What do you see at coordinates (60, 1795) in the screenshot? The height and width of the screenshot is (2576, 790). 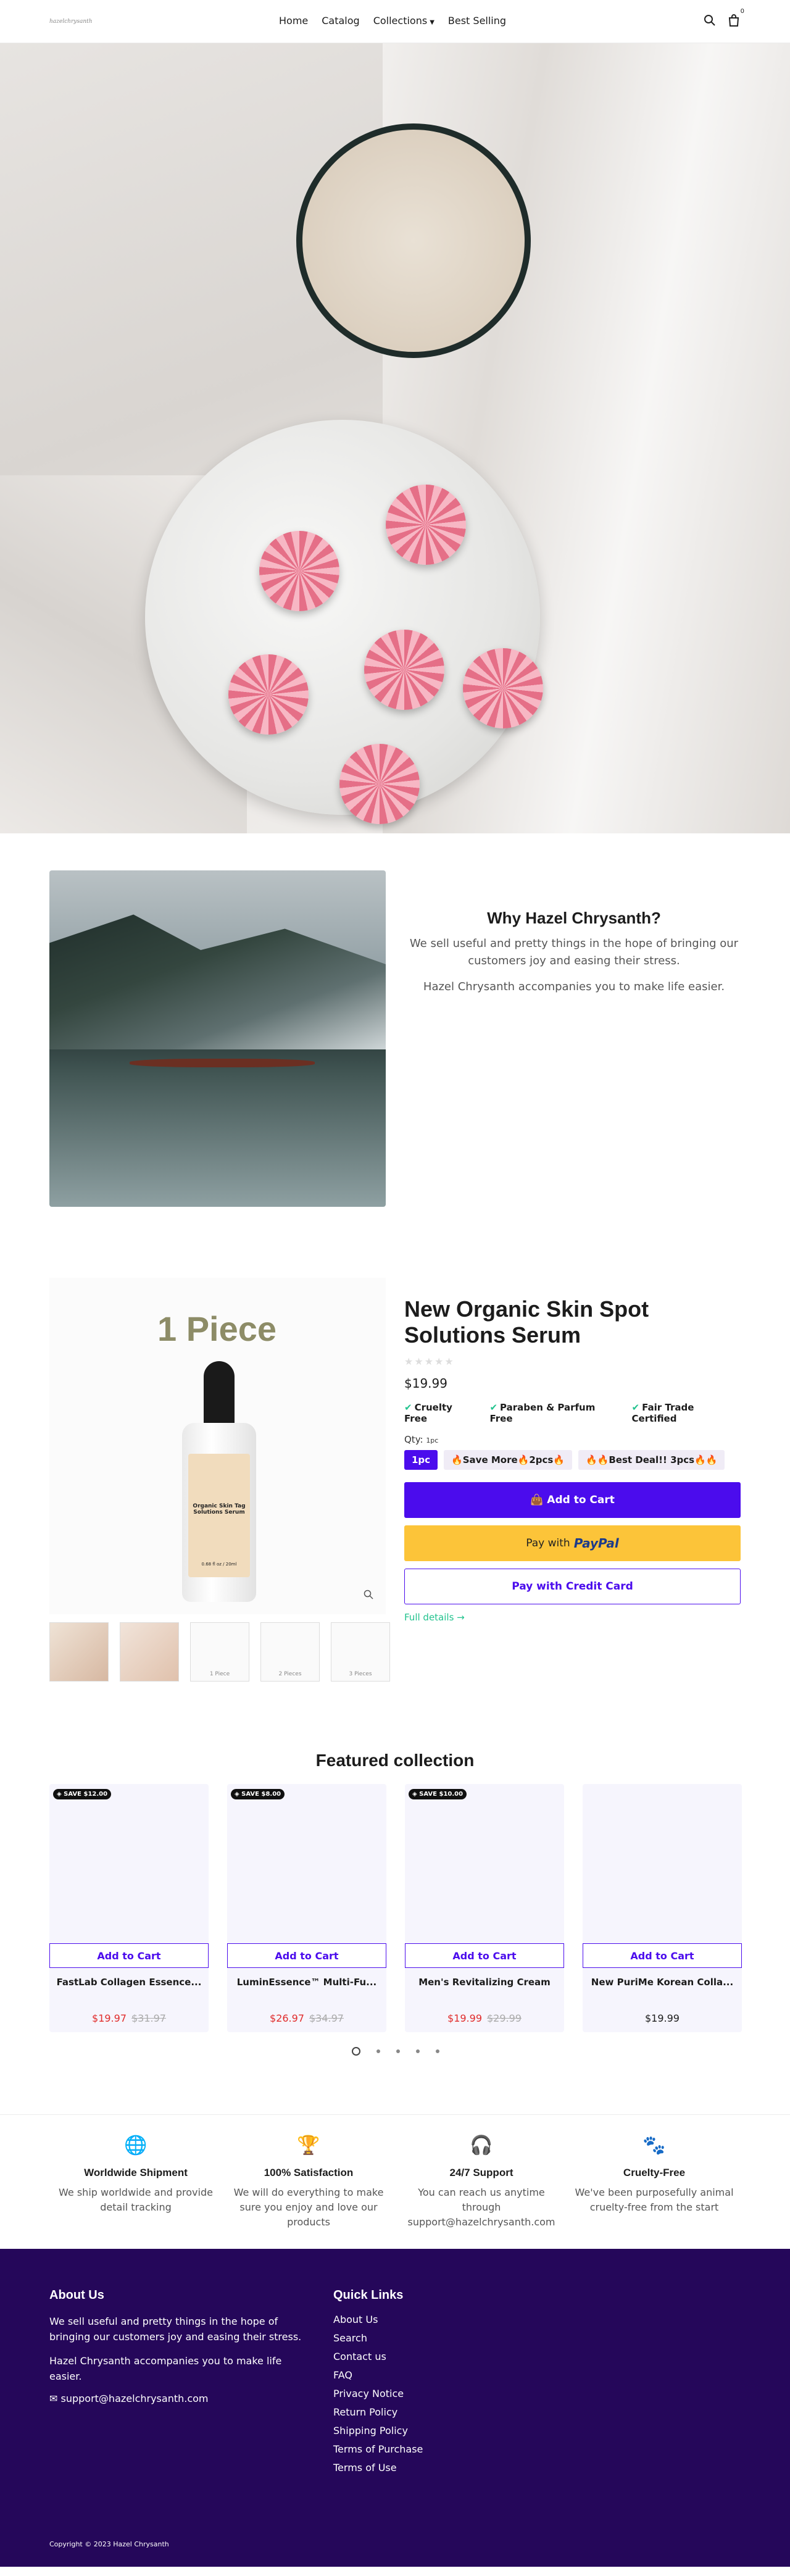 I see `tag-icon: ◈` at bounding box center [60, 1795].